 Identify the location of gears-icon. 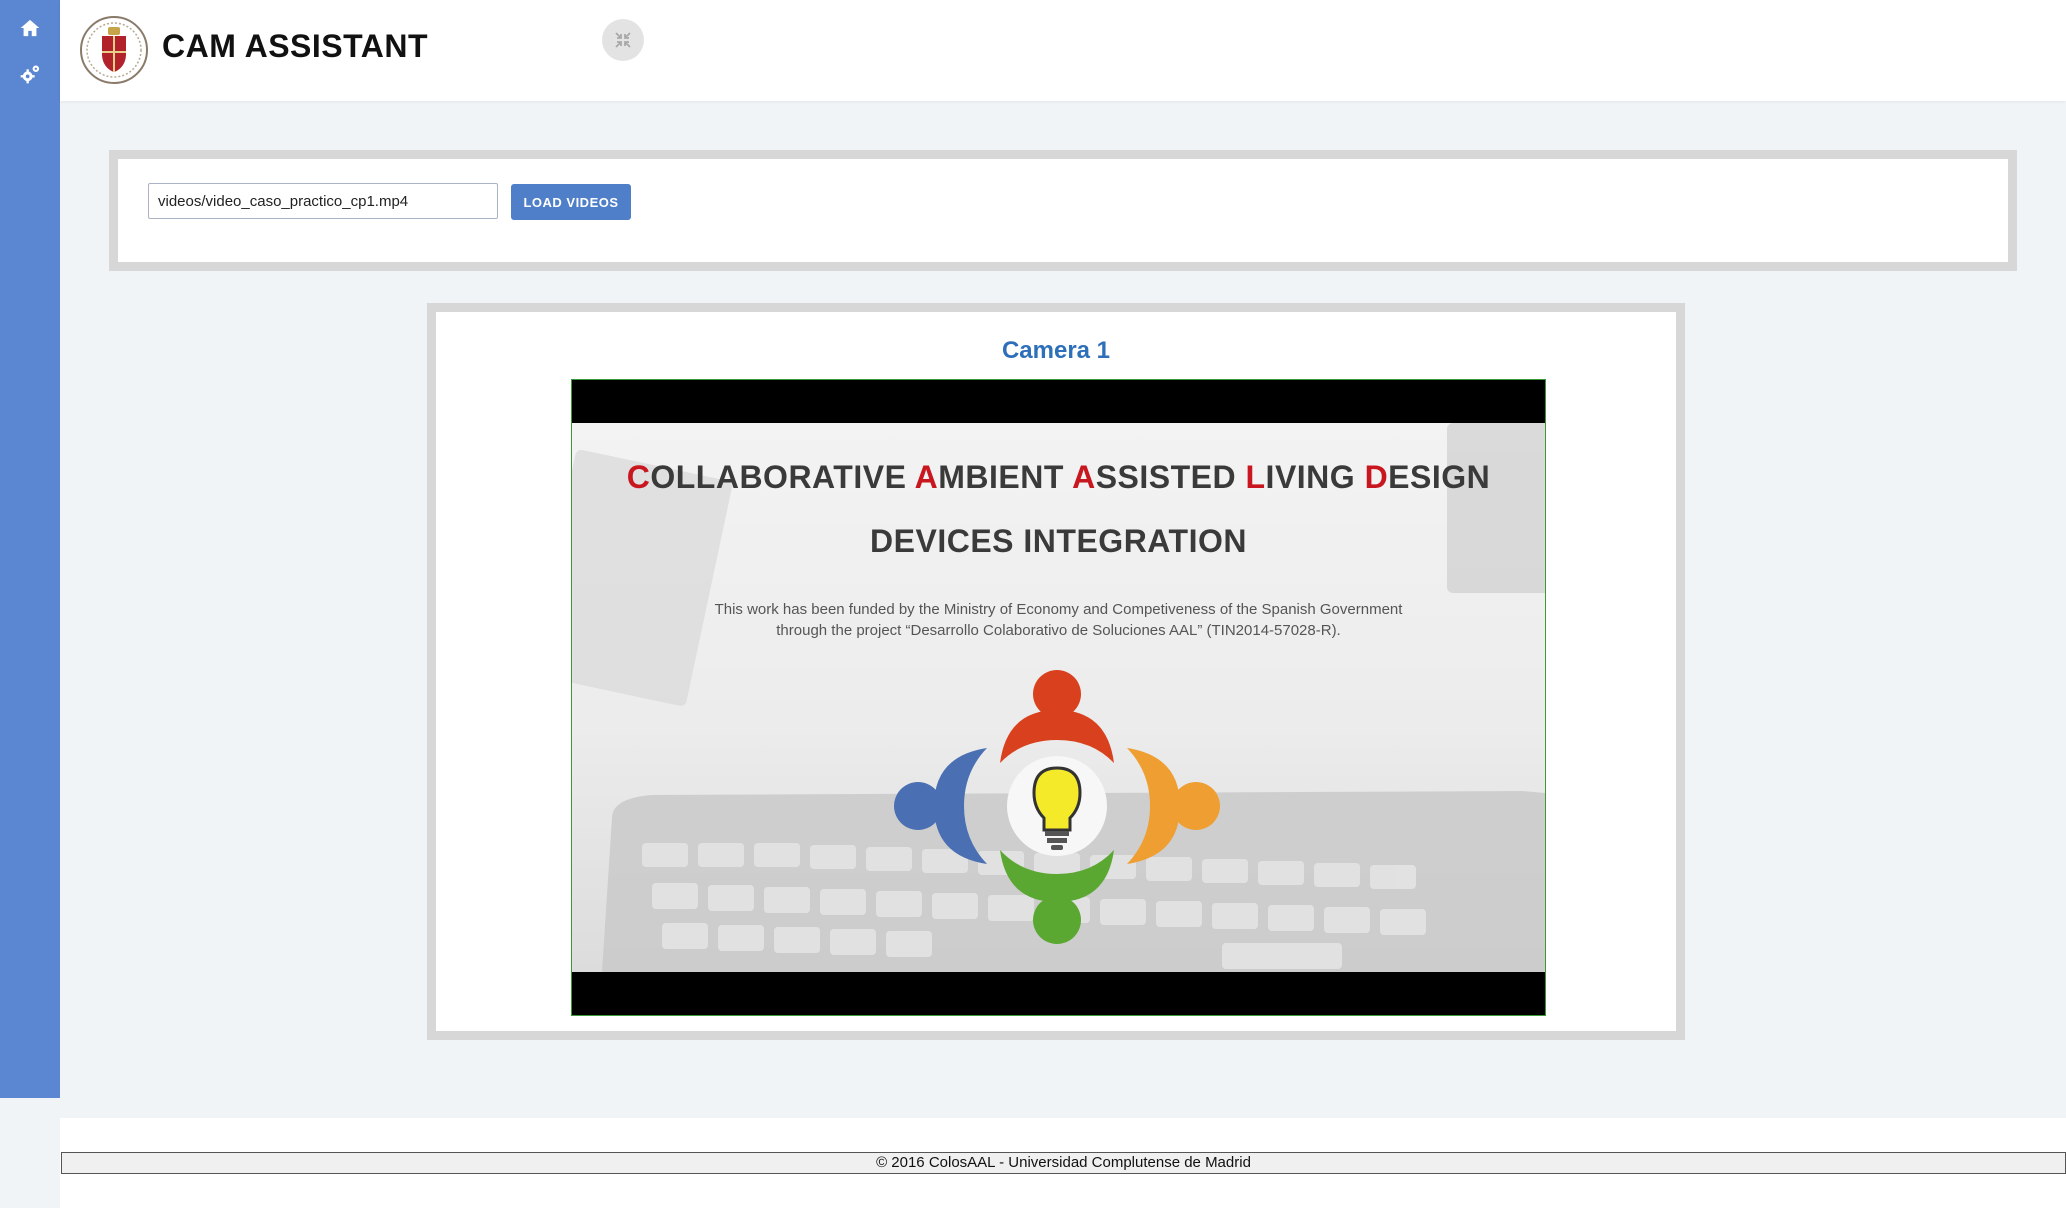
(30, 74).